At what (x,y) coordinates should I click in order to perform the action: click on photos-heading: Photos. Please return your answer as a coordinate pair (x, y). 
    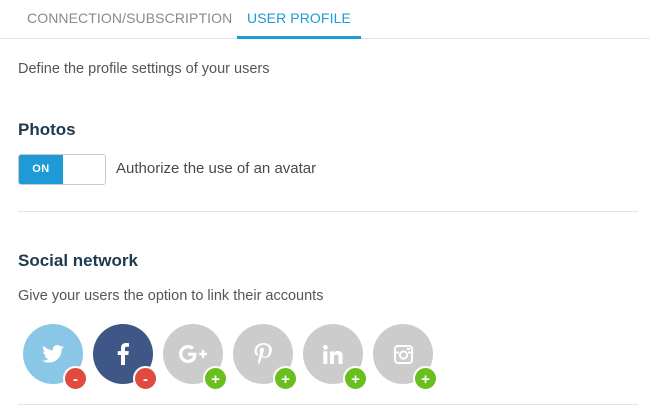
    Looking at the image, I should click on (47, 129).